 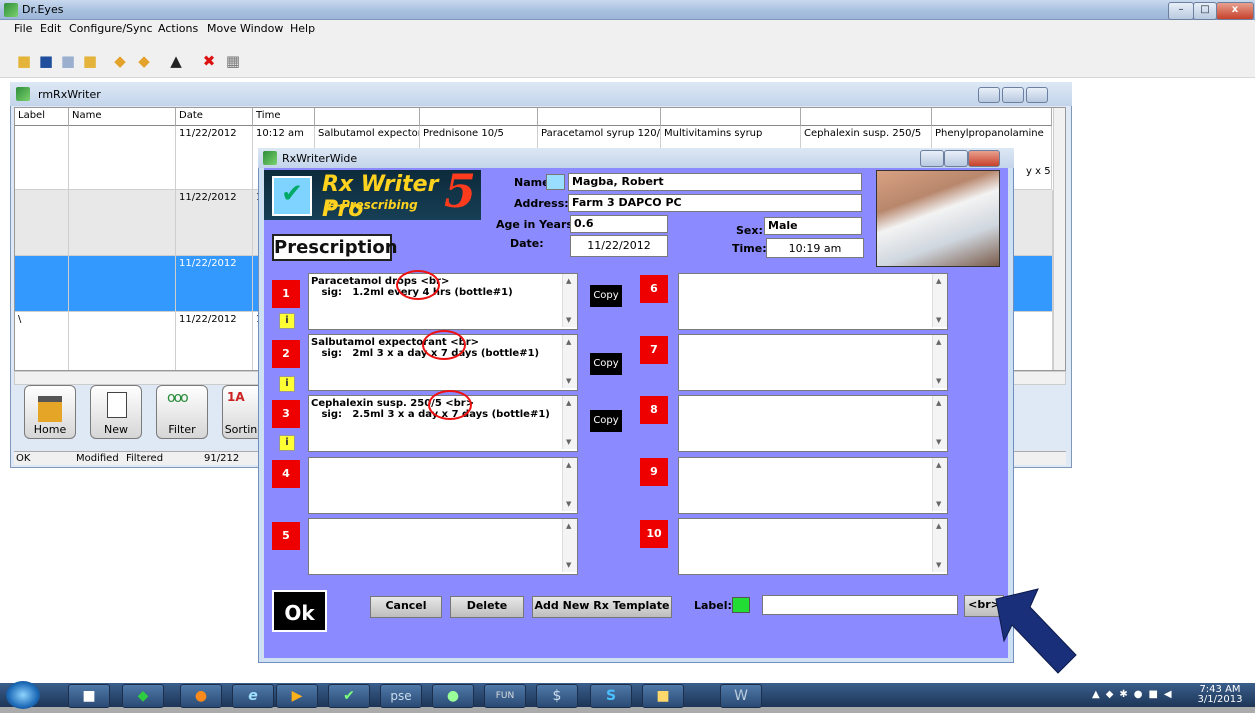 I want to click on rx-number-4: 4, so click(x=286, y=474).